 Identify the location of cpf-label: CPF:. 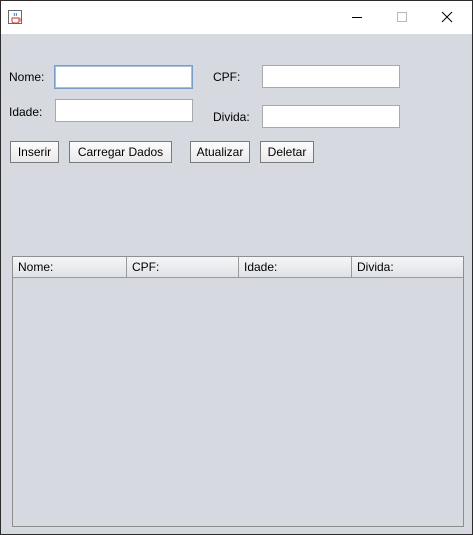
(227, 77).